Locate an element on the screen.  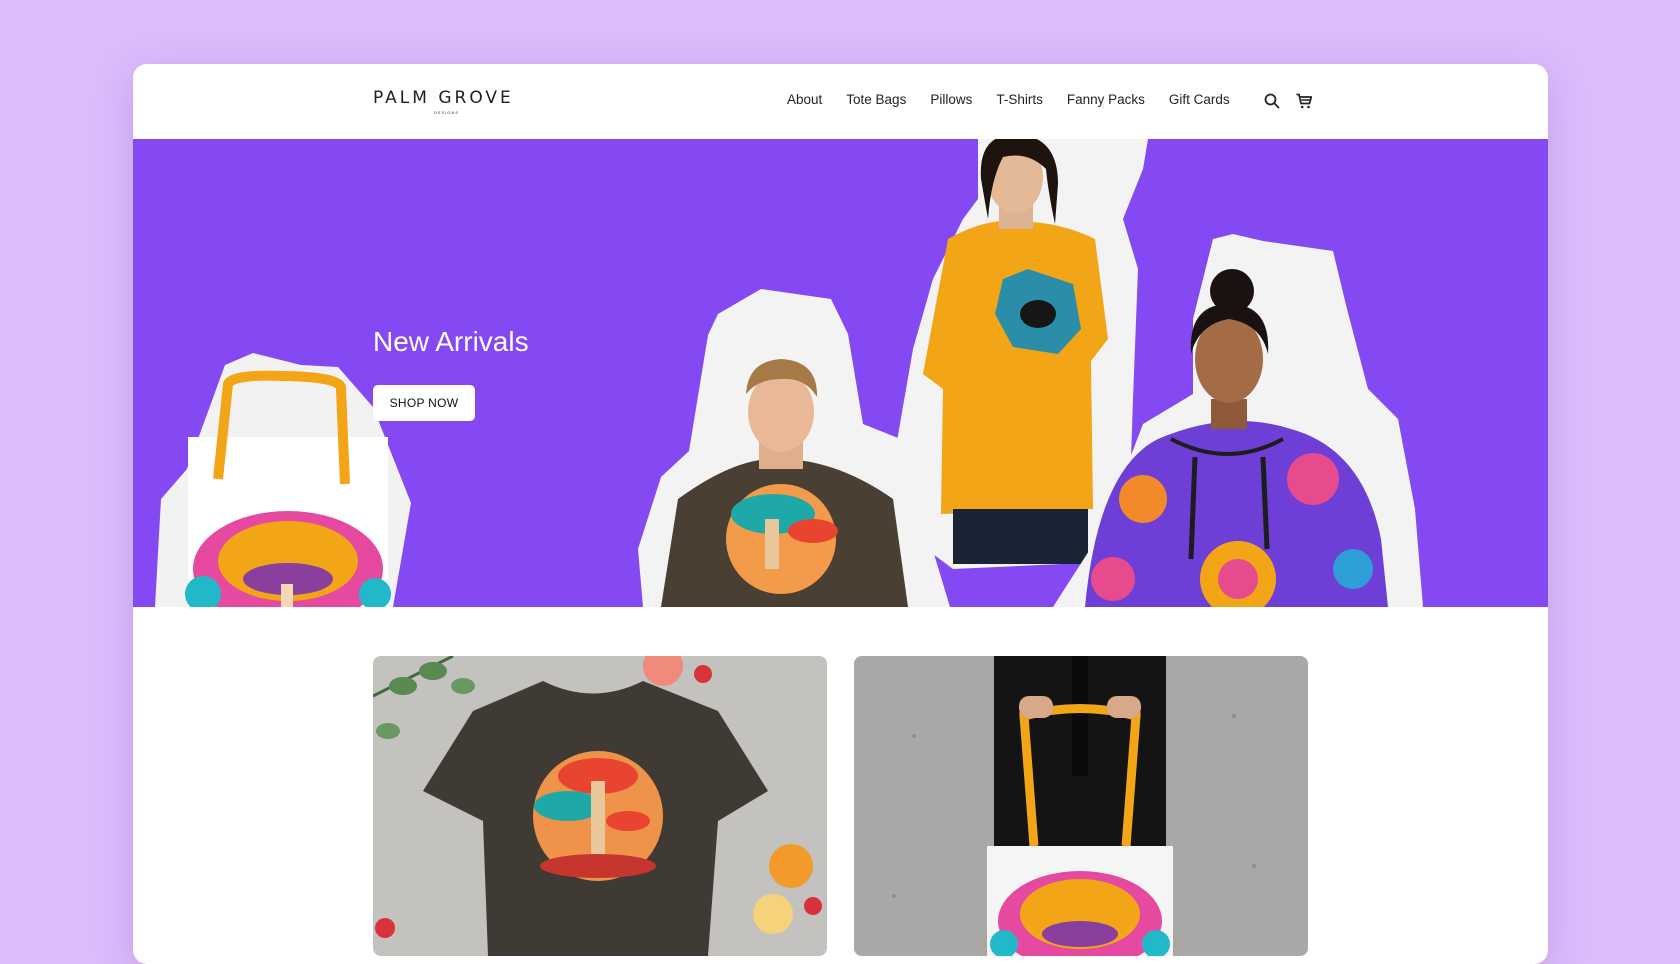
model-woman-hoodie-image is located at coordinates (1238, 420).